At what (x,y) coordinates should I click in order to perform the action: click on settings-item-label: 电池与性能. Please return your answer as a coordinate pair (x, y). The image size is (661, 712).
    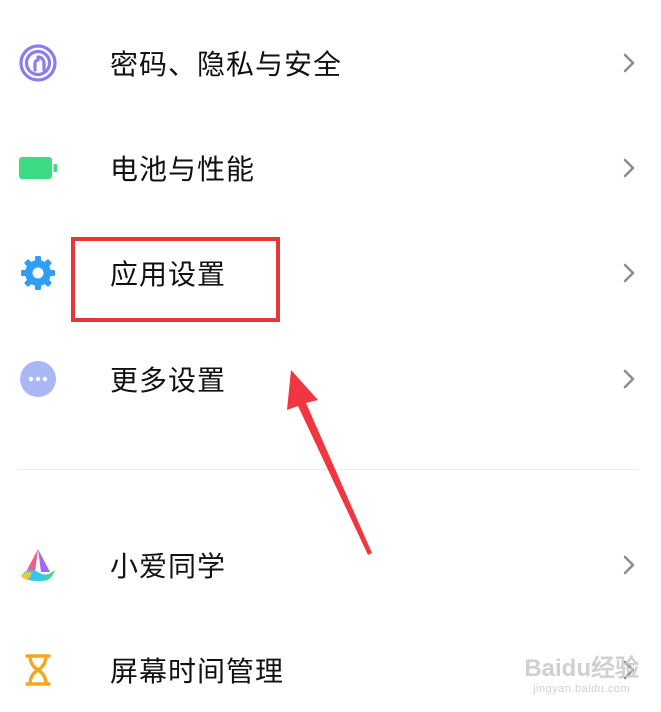
    Looking at the image, I should click on (183, 169).